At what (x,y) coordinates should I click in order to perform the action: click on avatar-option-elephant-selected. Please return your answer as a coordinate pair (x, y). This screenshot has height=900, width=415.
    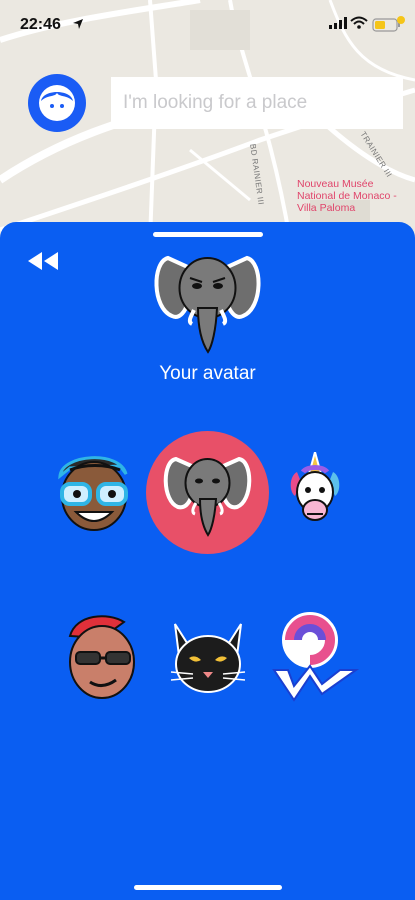
    Looking at the image, I should click on (207, 492).